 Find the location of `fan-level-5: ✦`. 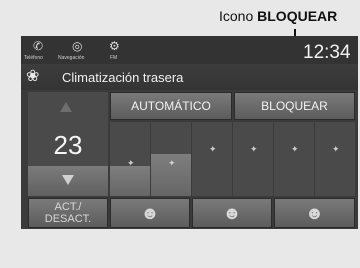

fan-level-5: ✦ is located at coordinates (294, 159).